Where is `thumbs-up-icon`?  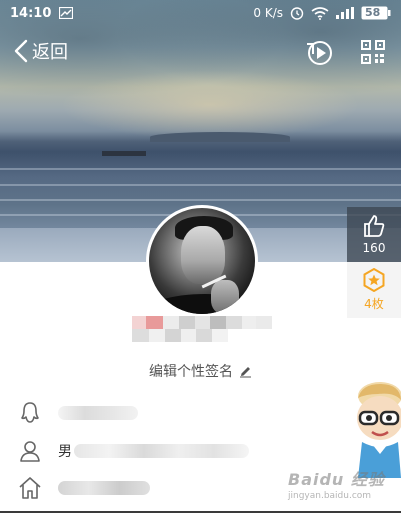
thumbs-up-icon is located at coordinates (374, 226).